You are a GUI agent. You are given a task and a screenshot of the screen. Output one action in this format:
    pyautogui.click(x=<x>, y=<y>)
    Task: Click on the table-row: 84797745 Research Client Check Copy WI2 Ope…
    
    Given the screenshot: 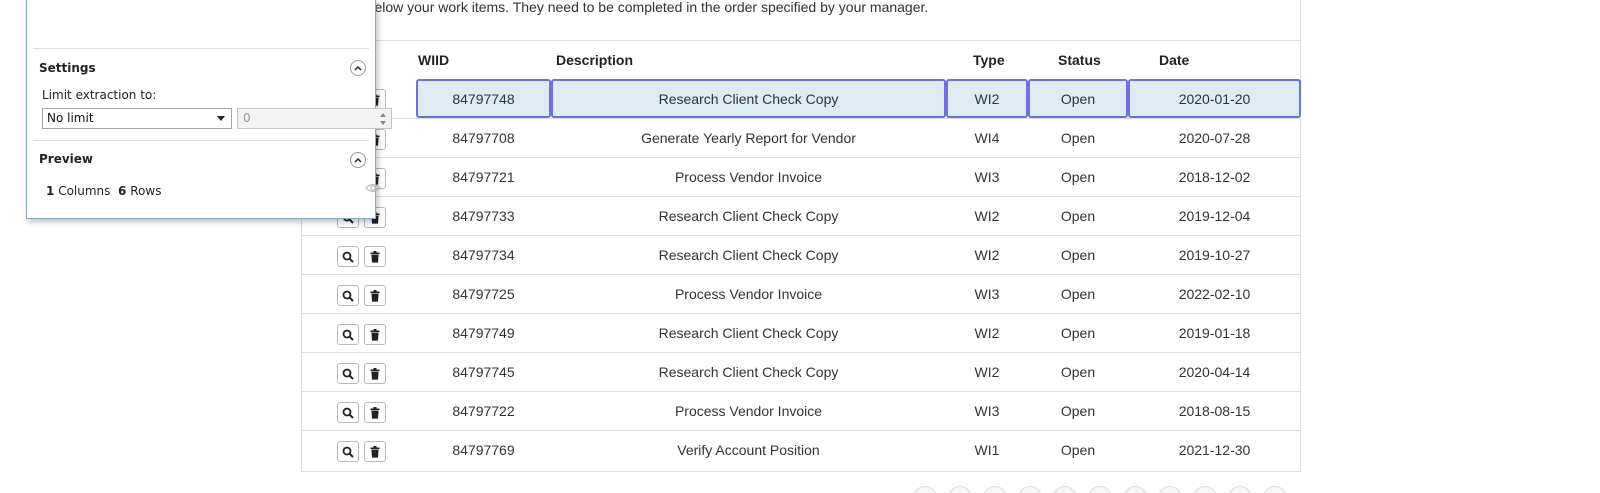 What is the action you would take?
    pyautogui.click(x=801, y=371)
    